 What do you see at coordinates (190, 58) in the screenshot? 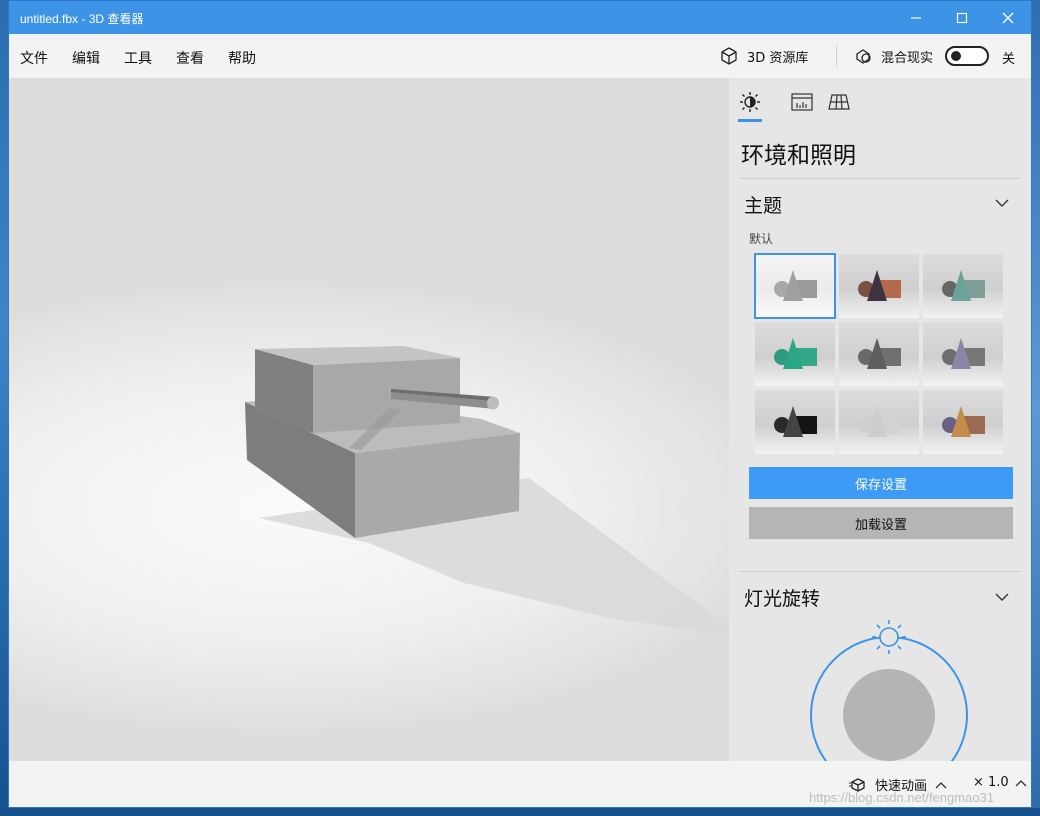
I see `menu-view: 查看` at bounding box center [190, 58].